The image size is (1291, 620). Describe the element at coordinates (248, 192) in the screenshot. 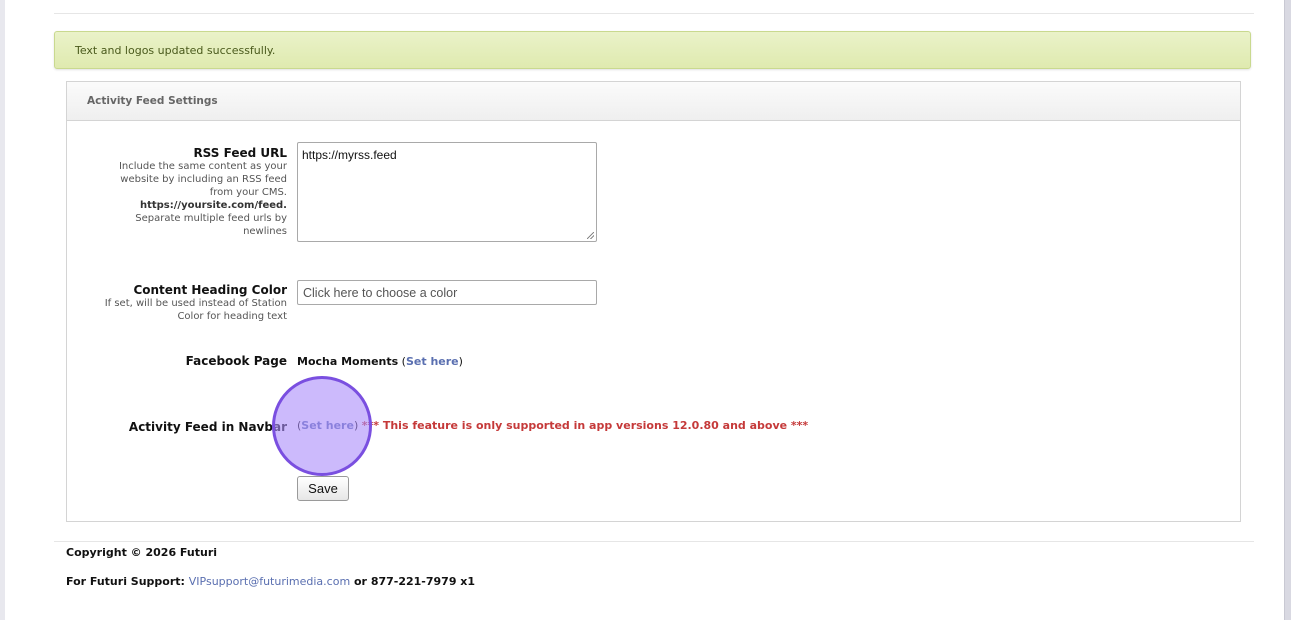

I see `rss-help-line: from your CMS.` at that location.